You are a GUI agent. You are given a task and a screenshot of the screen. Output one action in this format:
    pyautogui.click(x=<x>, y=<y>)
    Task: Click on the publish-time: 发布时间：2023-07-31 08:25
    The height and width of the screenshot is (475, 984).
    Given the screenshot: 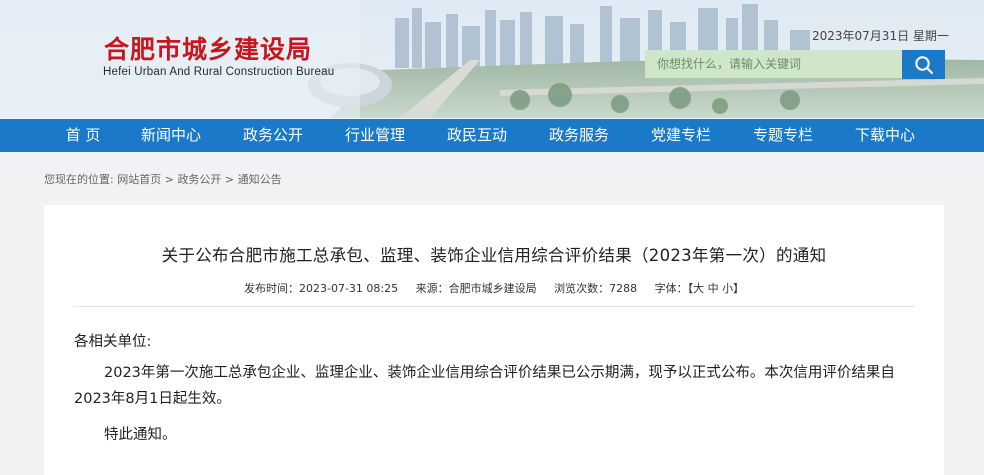 What is the action you would take?
    pyautogui.click(x=321, y=288)
    